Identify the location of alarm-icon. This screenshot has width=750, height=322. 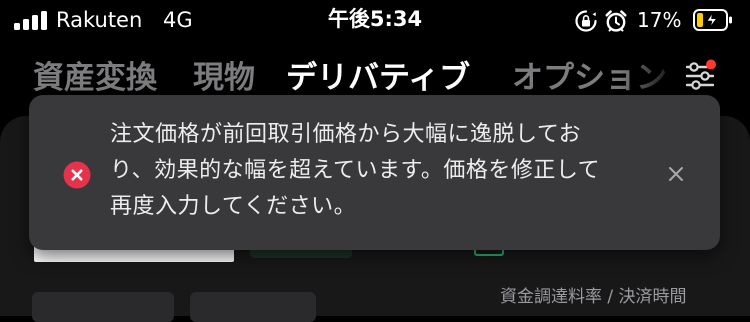
(616, 21).